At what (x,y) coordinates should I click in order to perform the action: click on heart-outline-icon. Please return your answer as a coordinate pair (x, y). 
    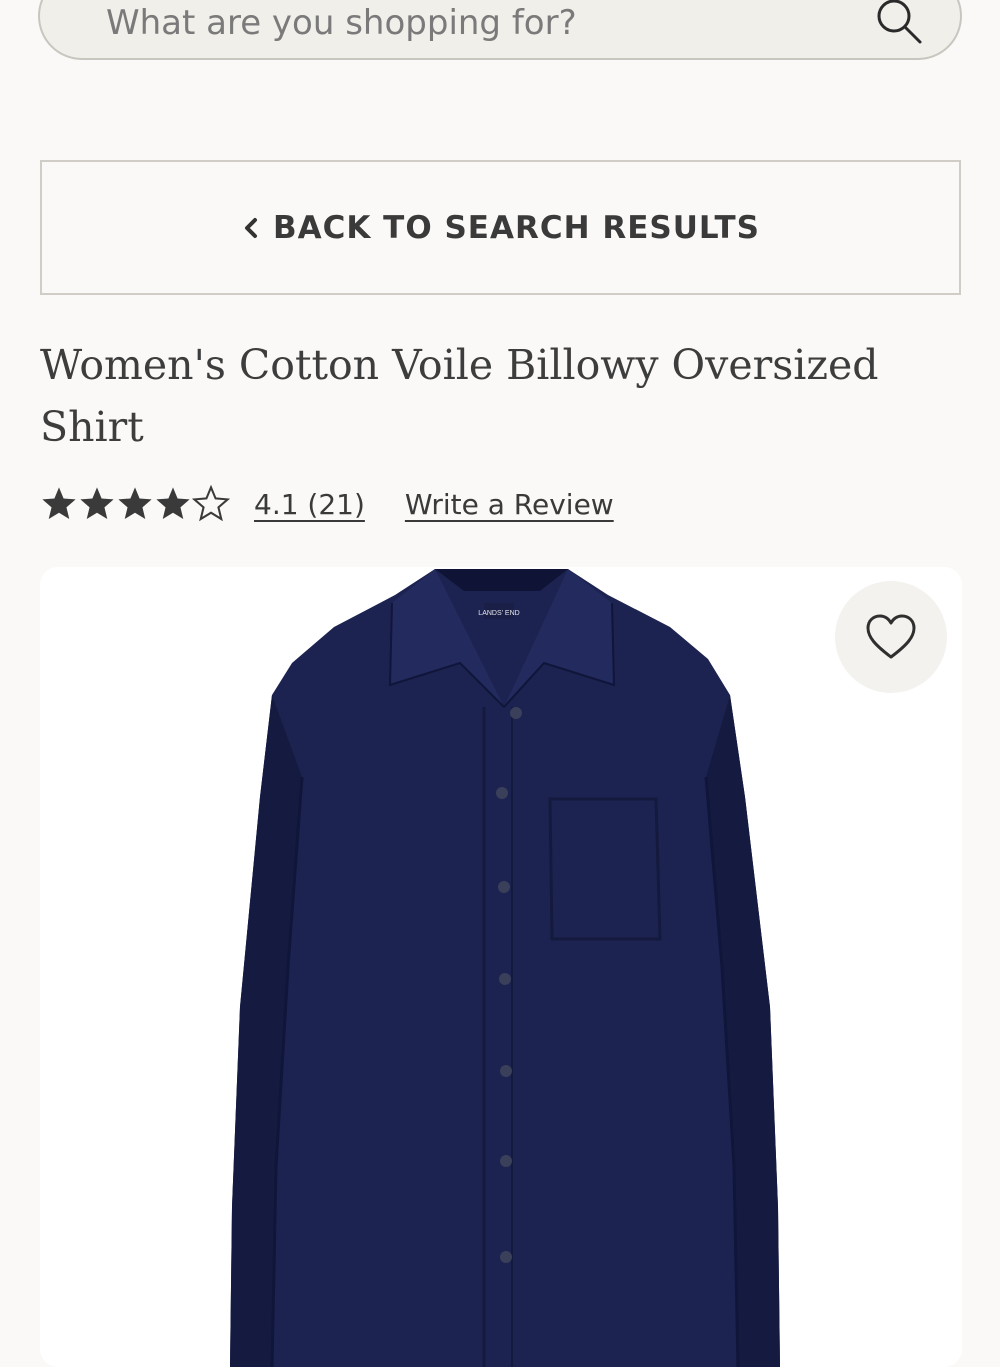
    Looking at the image, I should click on (891, 636).